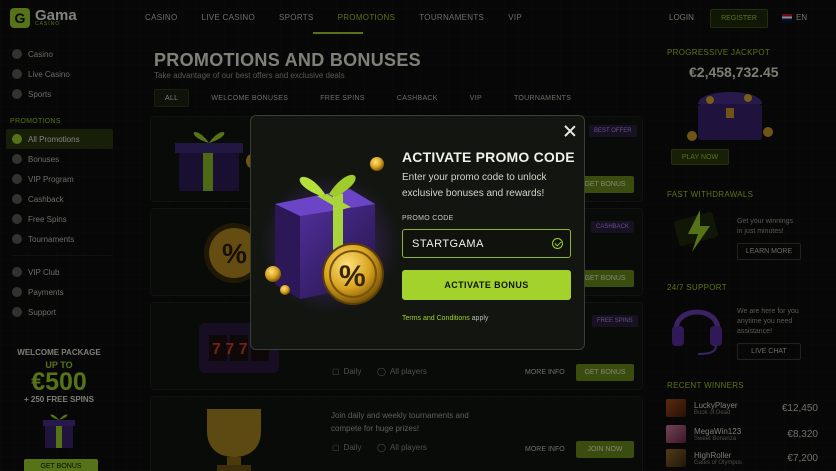 The width and height of the screenshot is (836, 471). Describe the element at coordinates (486, 243) in the screenshot. I see `promo-code-input: STARTGAMA` at that location.